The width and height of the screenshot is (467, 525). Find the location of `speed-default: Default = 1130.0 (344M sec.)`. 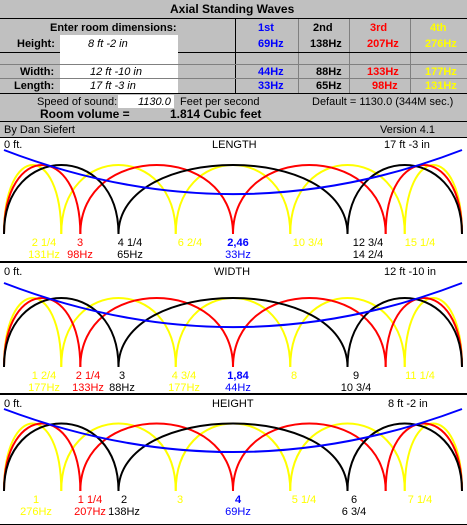

speed-default: Default = 1130.0 (344M sec.) is located at coordinates (383, 102).